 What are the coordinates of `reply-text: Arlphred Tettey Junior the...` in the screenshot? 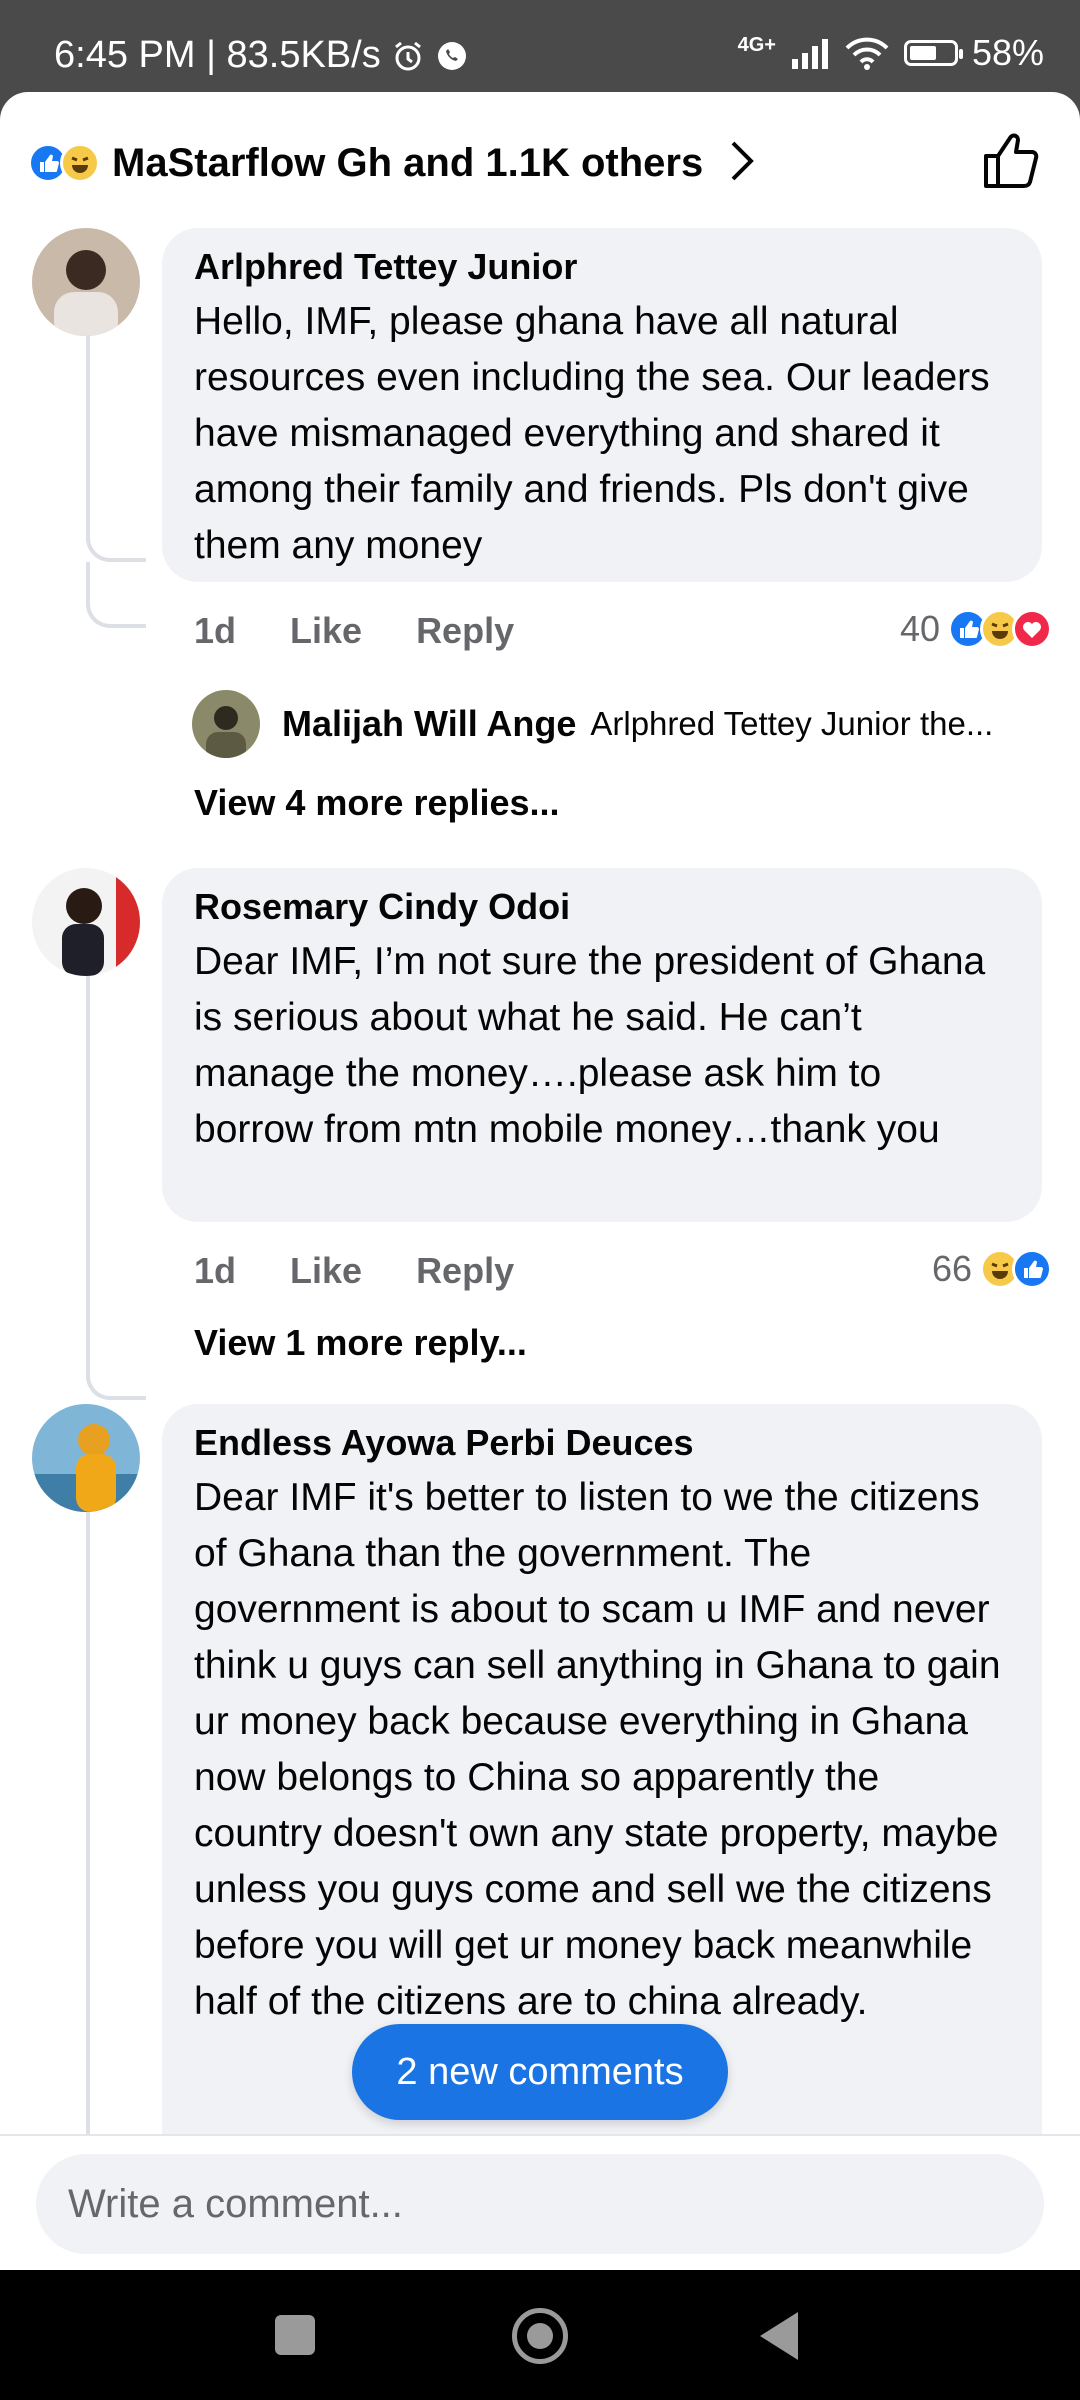 It's located at (792, 723).